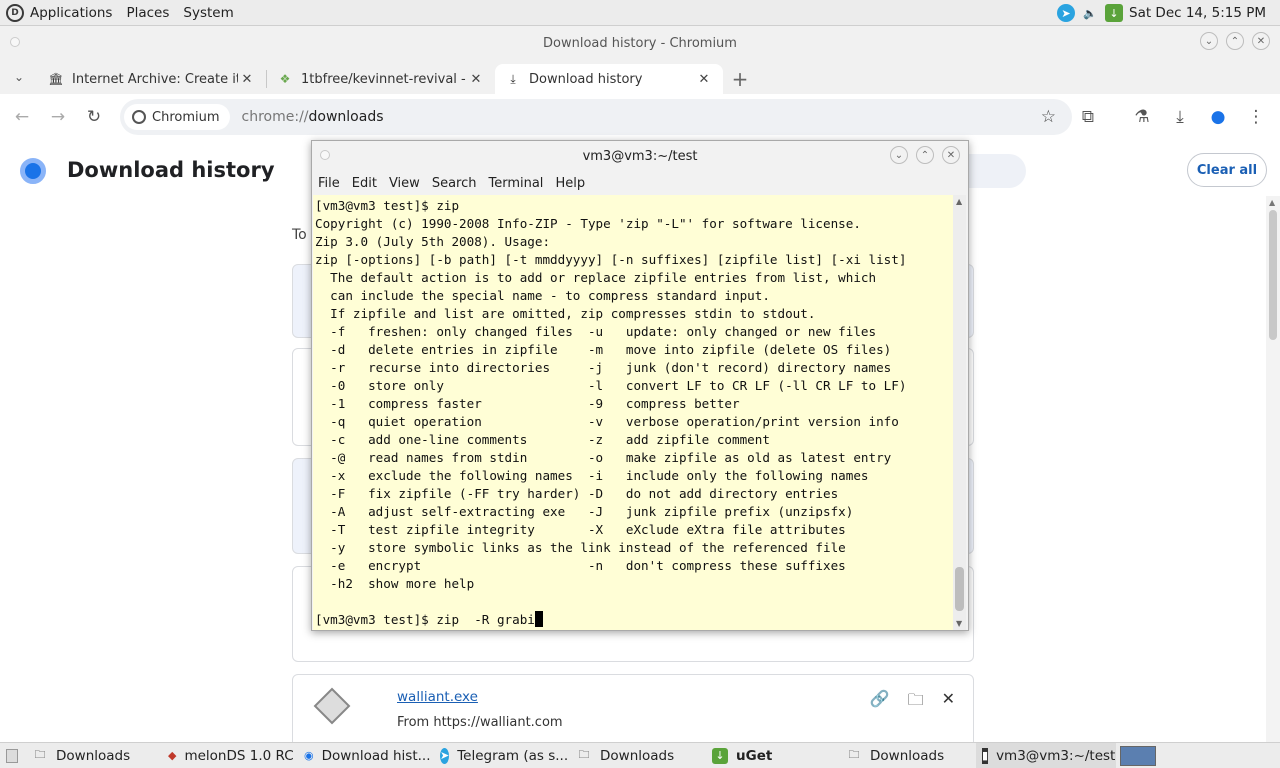 Image resolution: width=1280 pixels, height=768 pixels. I want to click on tab-download-history: ⤓ Download history ✕, so click(609, 79).